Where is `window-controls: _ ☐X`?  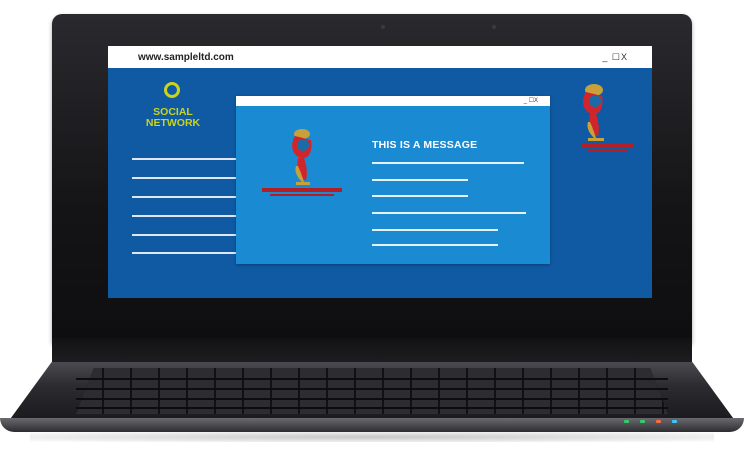 window-controls: _ ☐X is located at coordinates (615, 57).